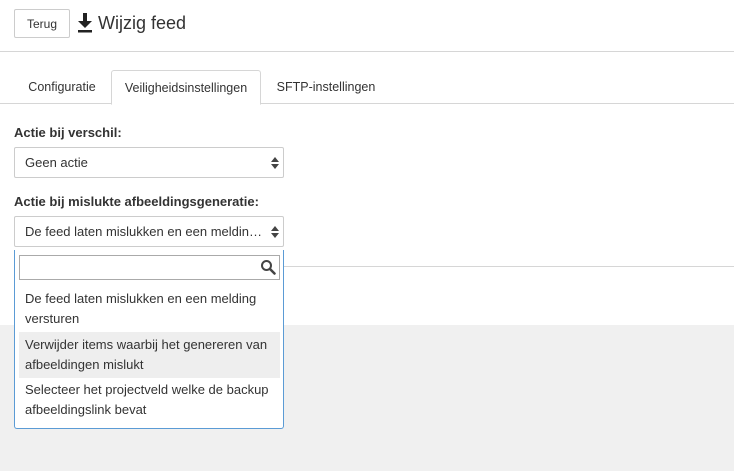 This screenshot has height=471, width=734. I want to click on tab-veiligheidsinstellingen: Veiligheidsinstellingen, so click(186, 87).